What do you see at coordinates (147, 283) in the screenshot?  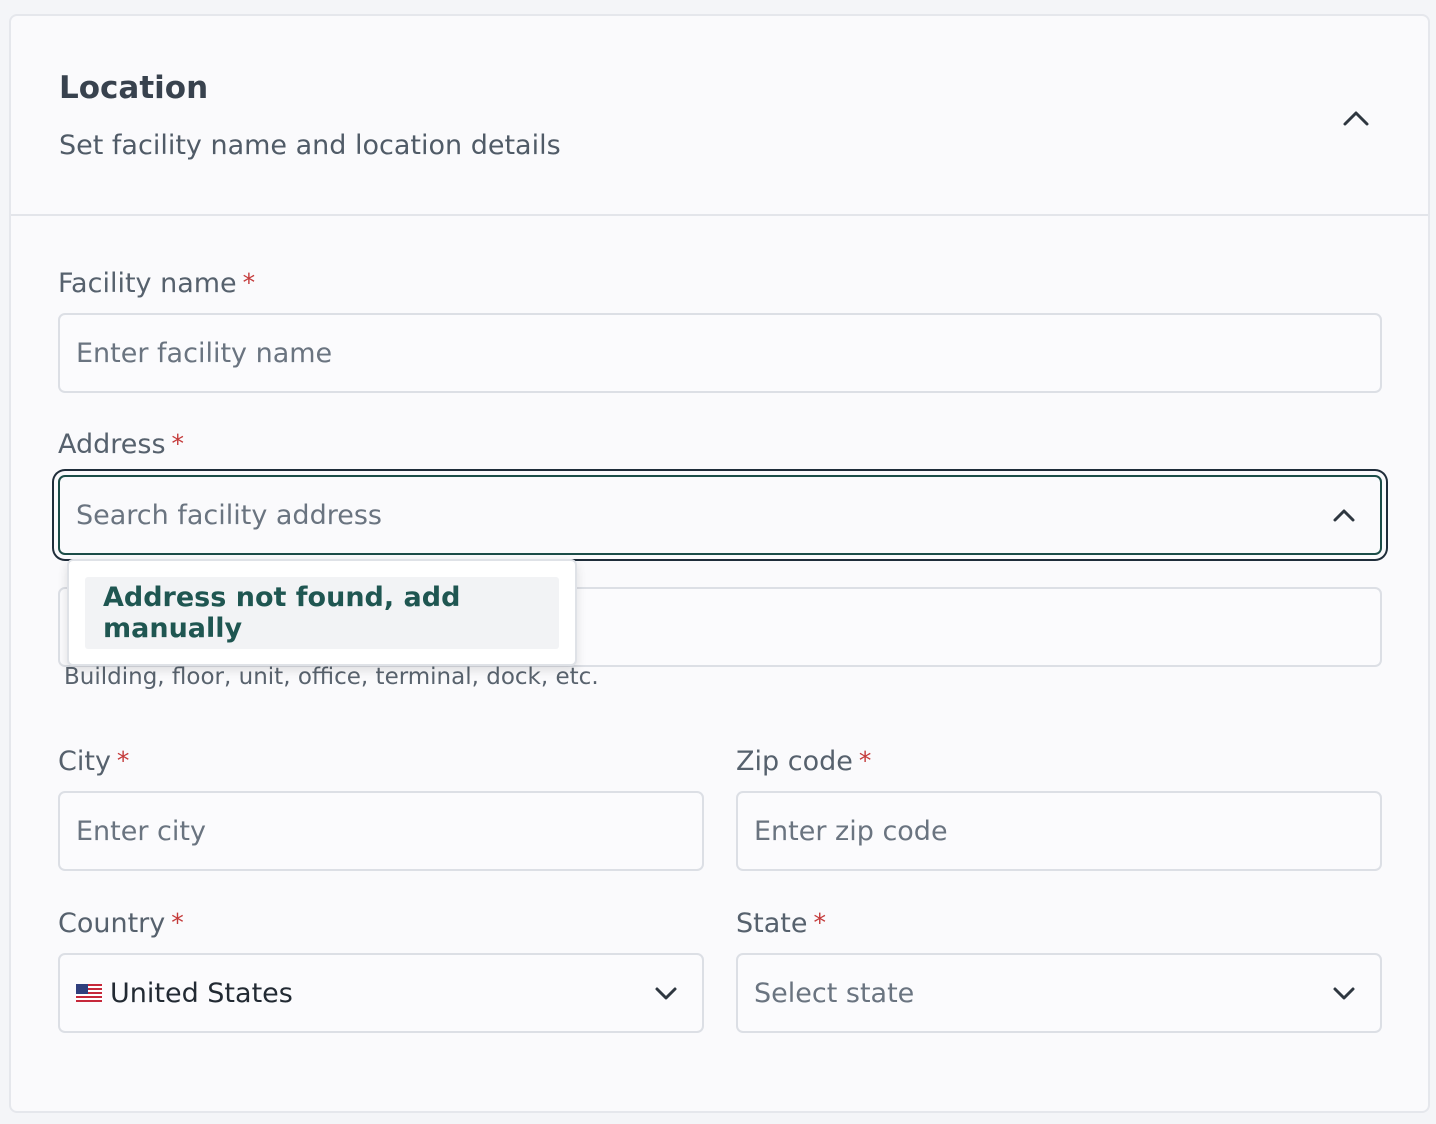 I see `facility-name-label-text: Facility name` at bounding box center [147, 283].